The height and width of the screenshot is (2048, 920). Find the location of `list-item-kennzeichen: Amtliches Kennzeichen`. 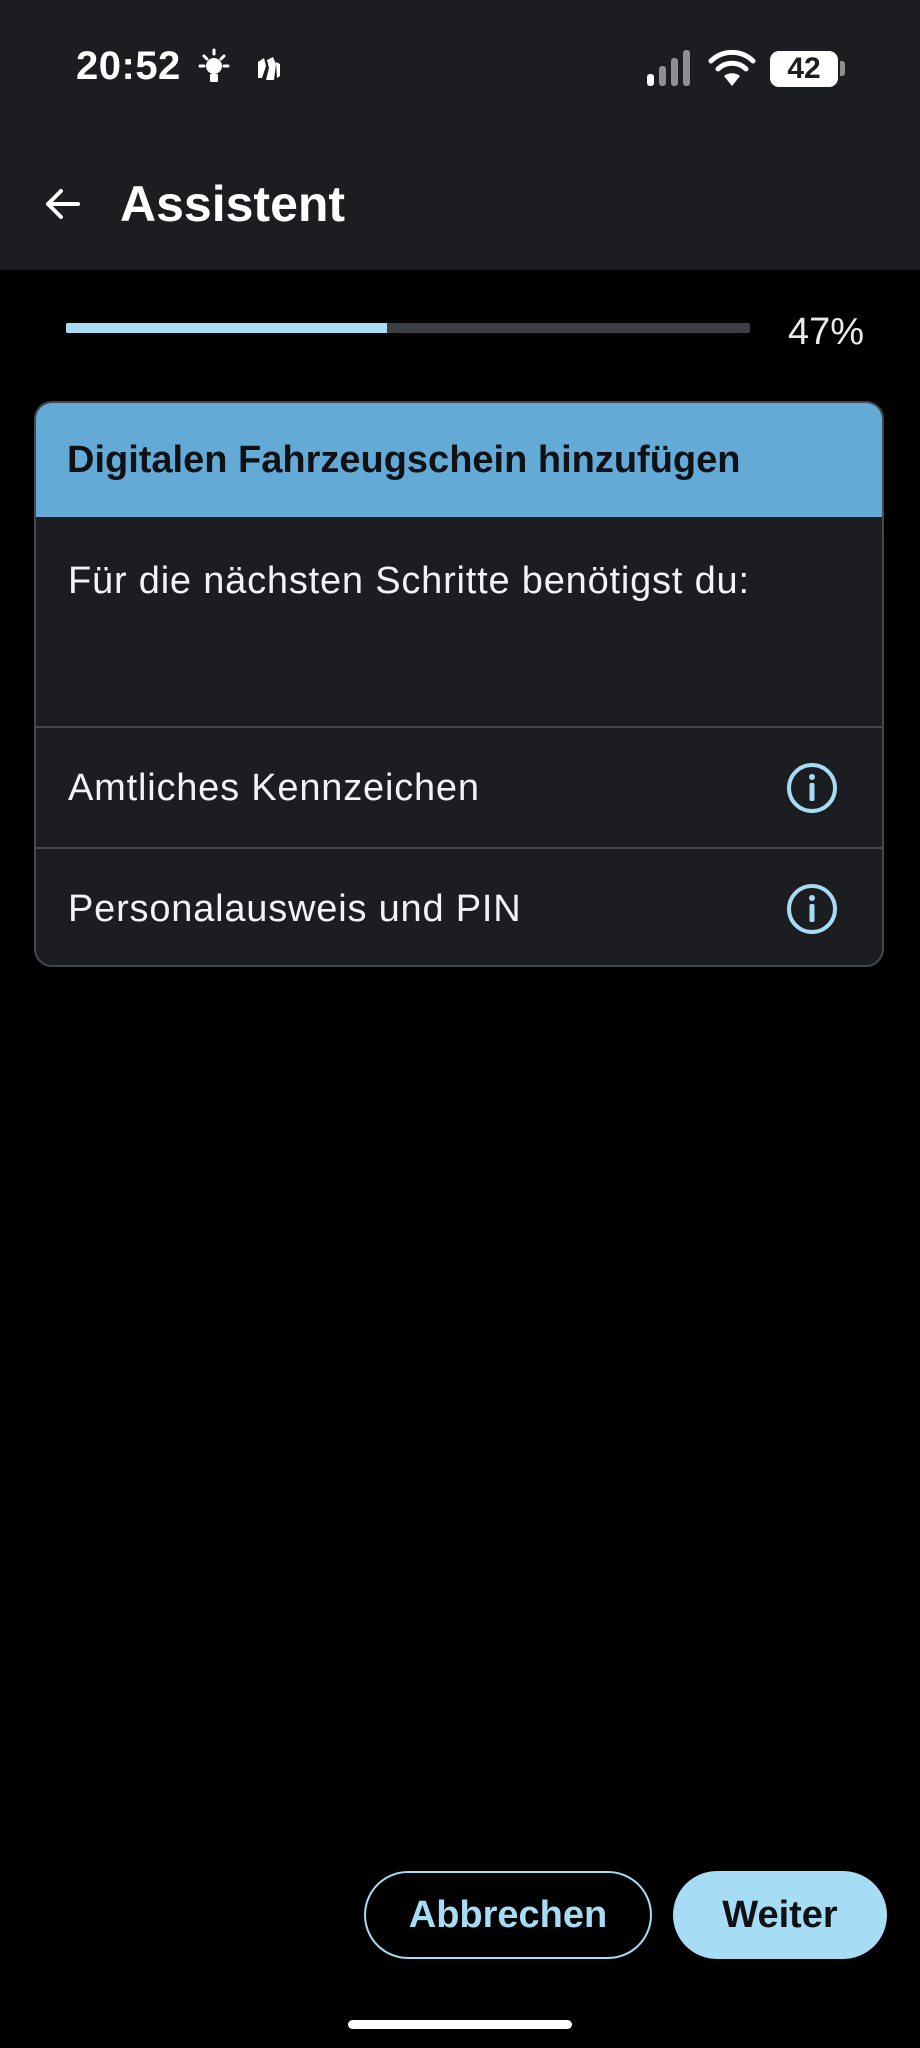

list-item-kennzeichen: Amtliches Kennzeichen is located at coordinates (459, 787).